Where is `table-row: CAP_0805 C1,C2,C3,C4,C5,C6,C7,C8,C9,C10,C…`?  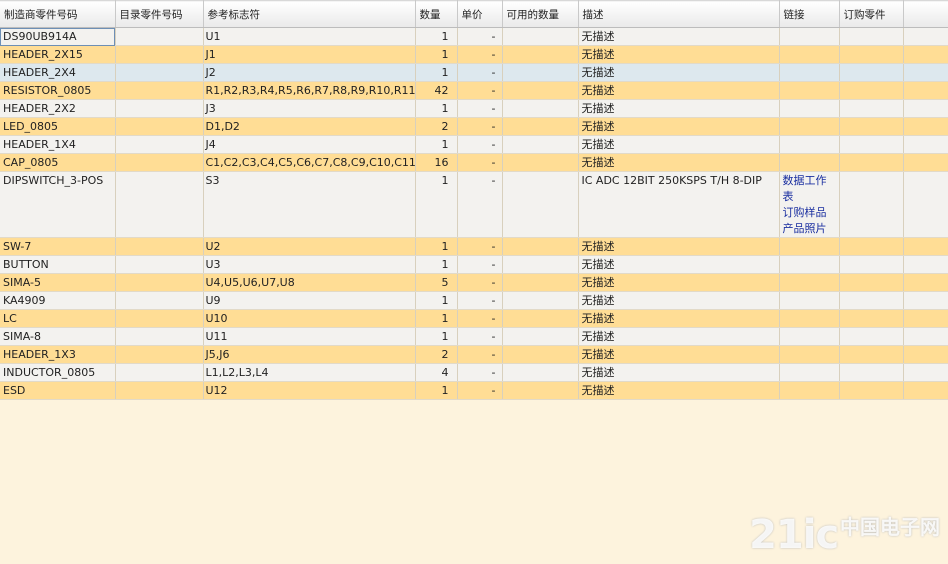
table-row: CAP_0805 C1,C2,C3,C4,C5,C6,C7,C8,C9,C10,C… is located at coordinates (474, 162).